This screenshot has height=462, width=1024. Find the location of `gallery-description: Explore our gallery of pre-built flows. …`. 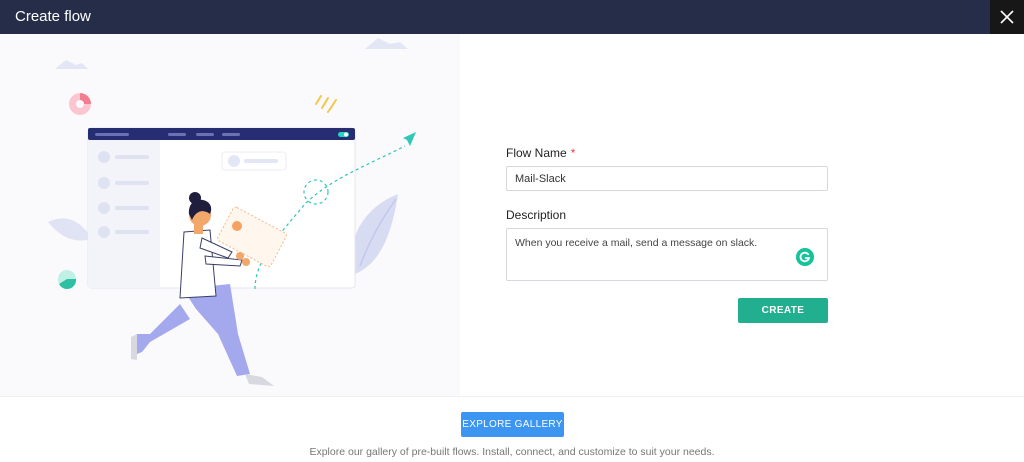

gallery-description: Explore our gallery of pre-built flows. … is located at coordinates (512, 452).